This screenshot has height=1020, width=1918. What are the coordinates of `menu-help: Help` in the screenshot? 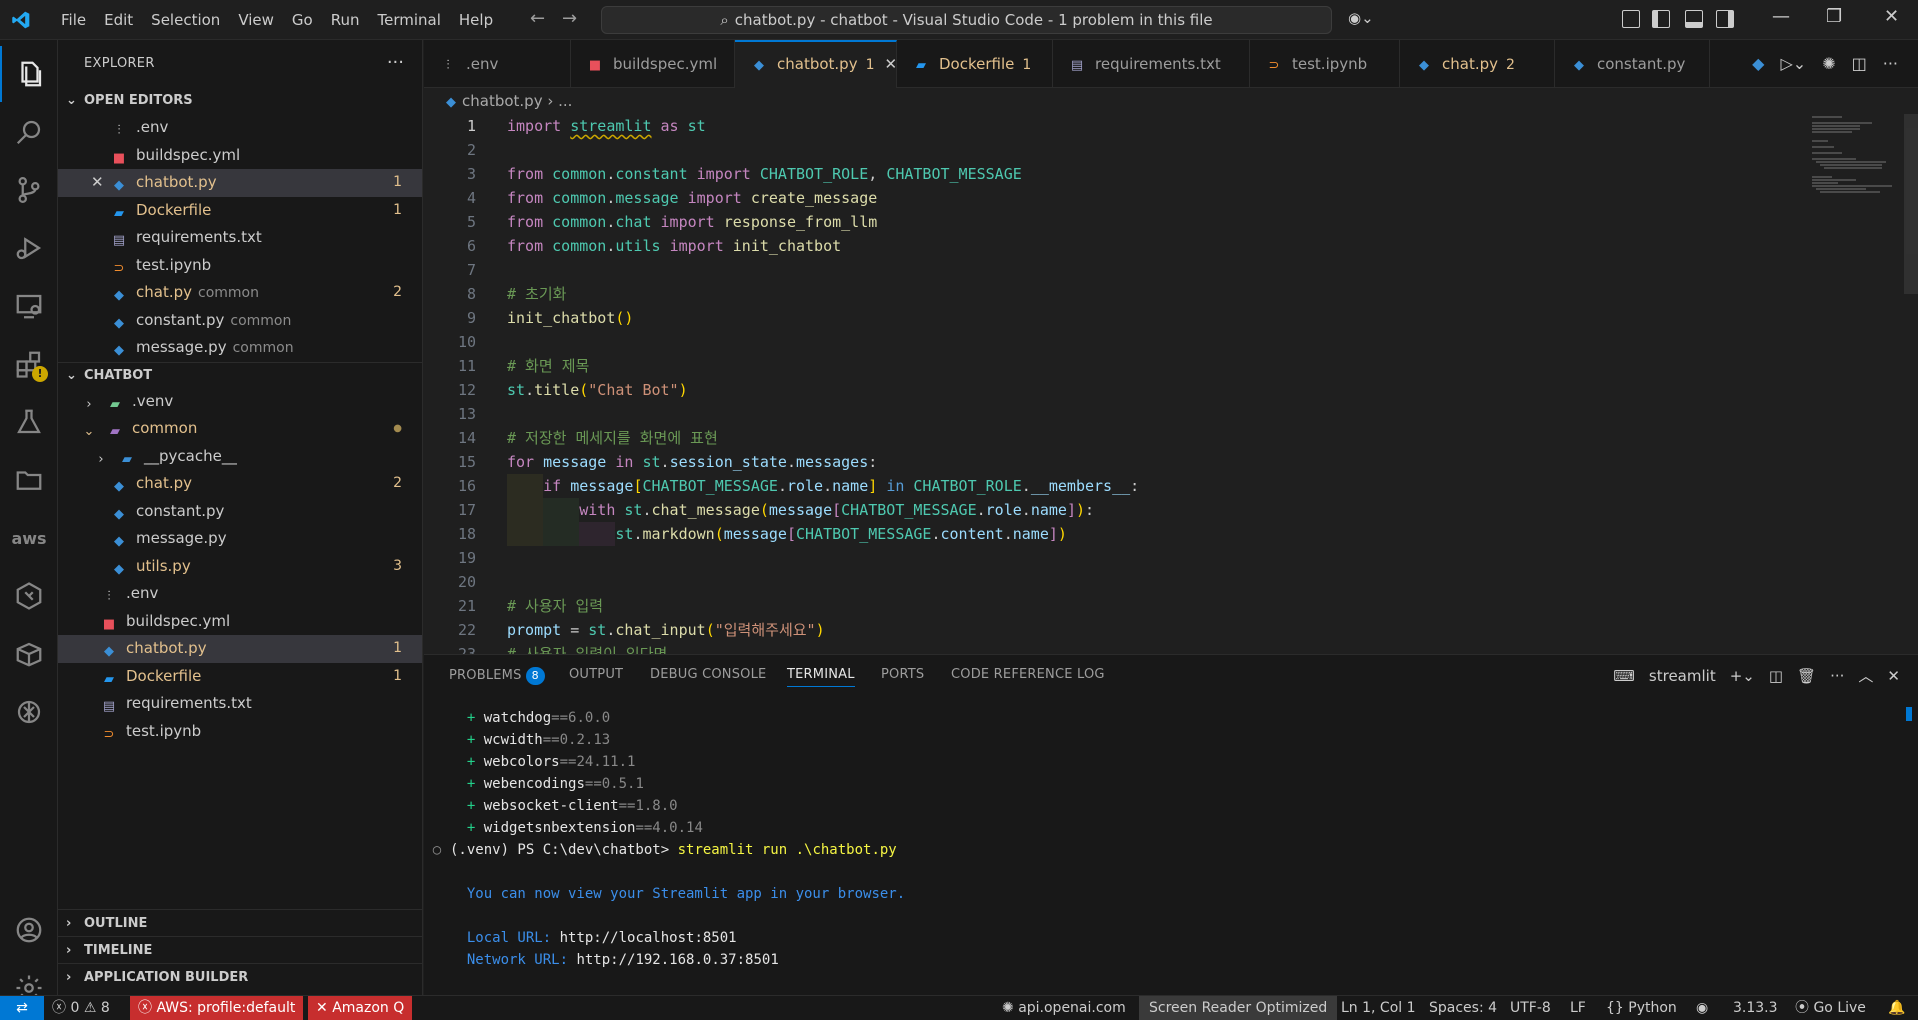 It's located at (476, 20).